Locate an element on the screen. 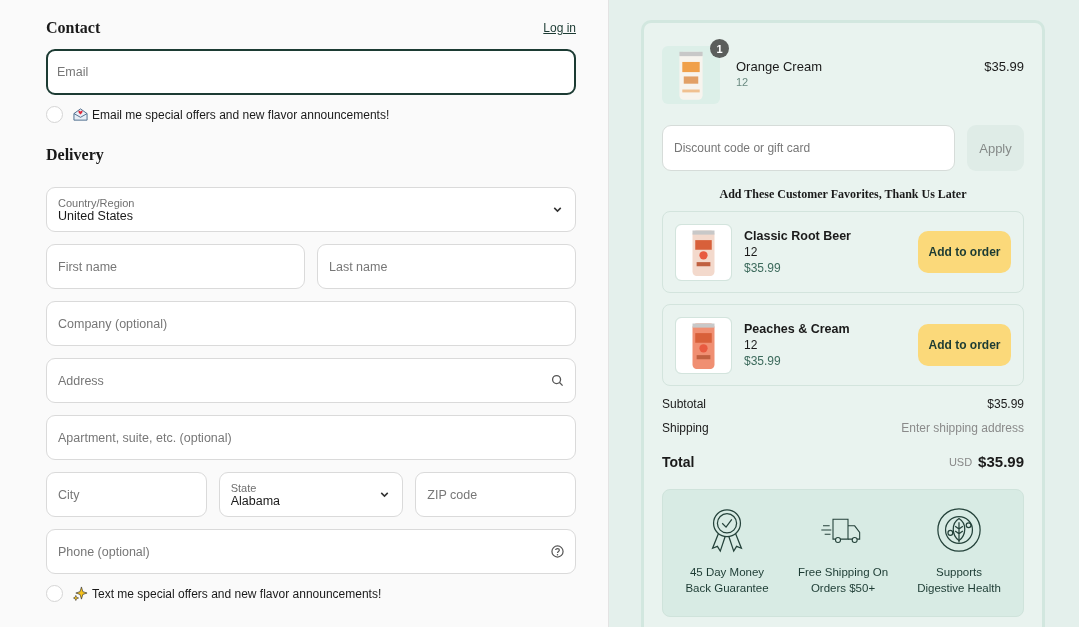 The width and height of the screenshot is (1079, 627). total-amount: $35.99 is located at coordinates (1001, 461).